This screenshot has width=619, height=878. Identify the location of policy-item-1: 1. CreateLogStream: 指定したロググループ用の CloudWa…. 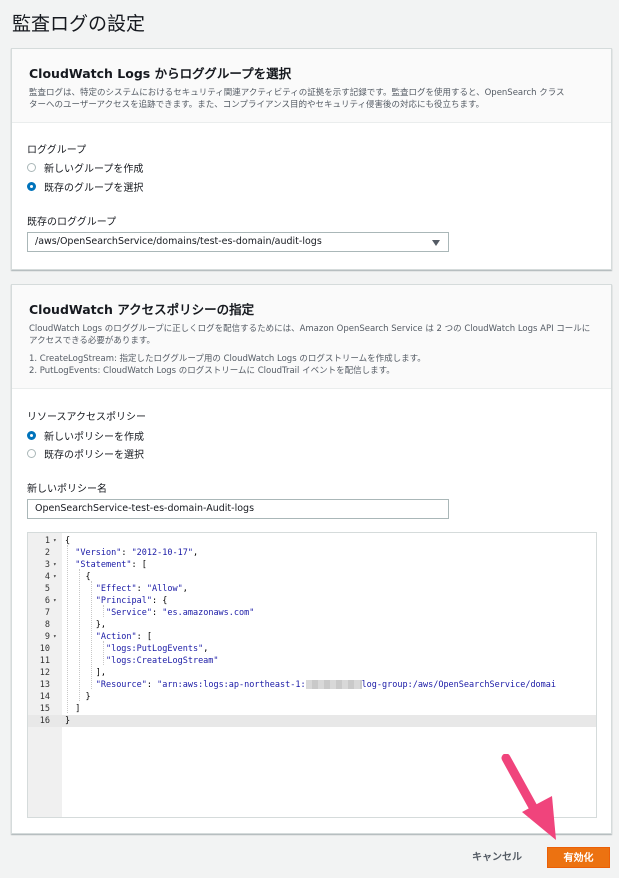
(227, 359).